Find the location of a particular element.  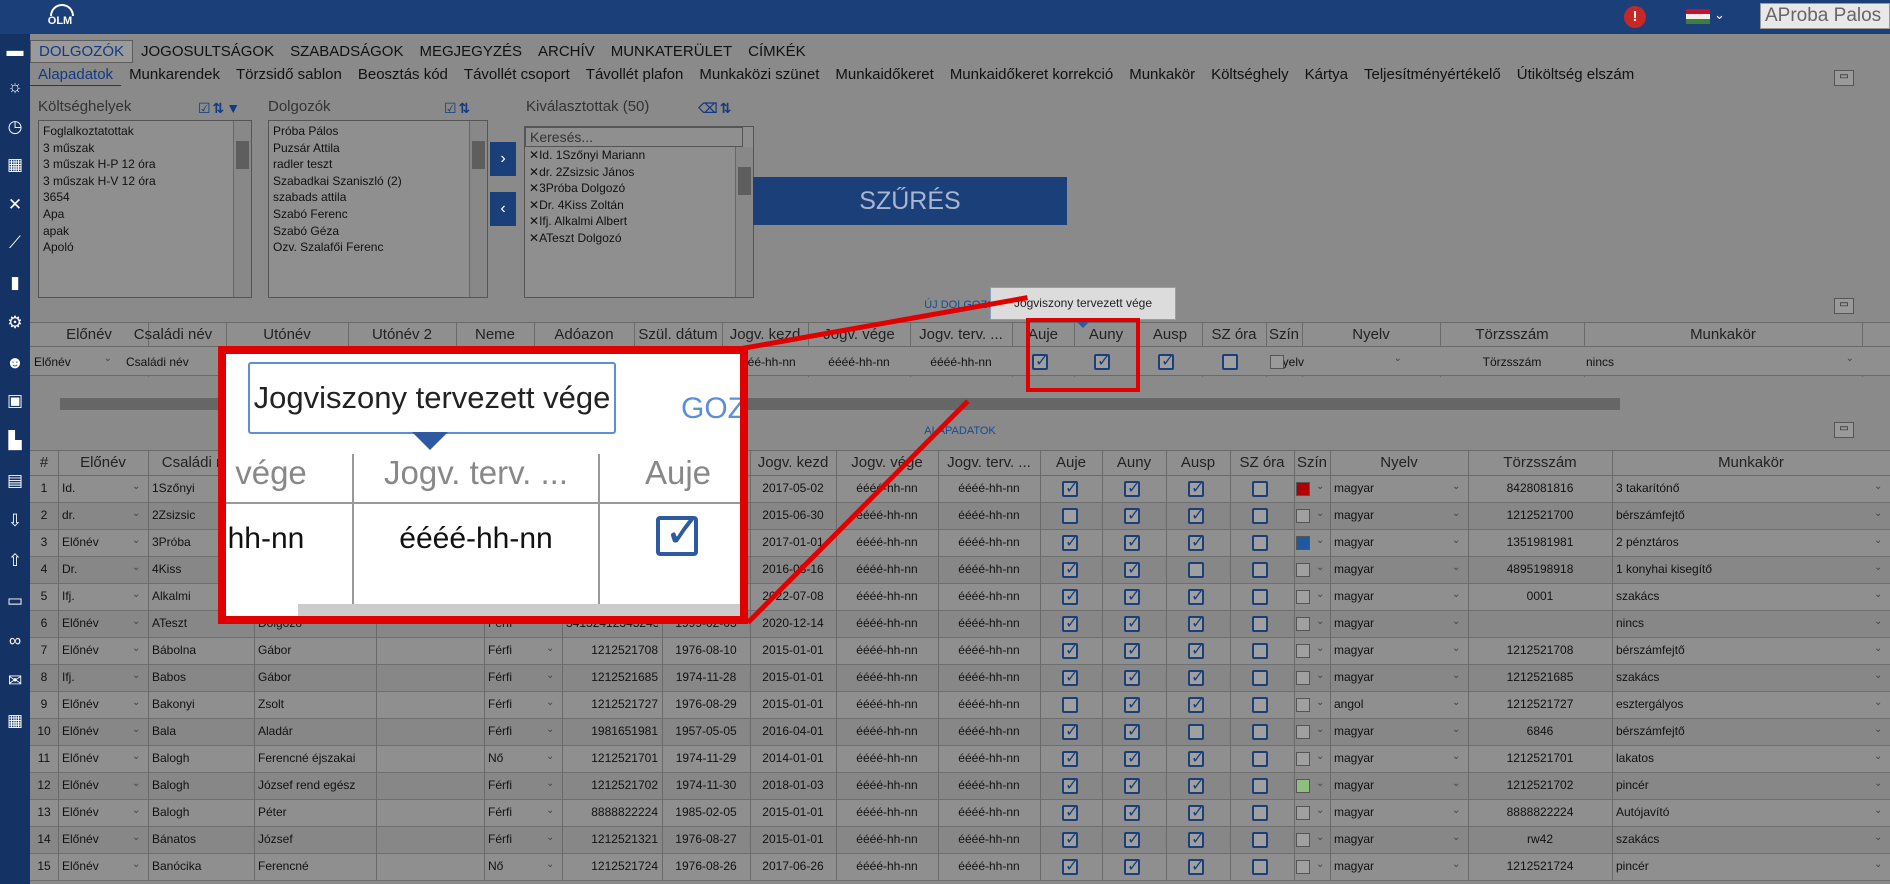

window-button-icon: ▭ is located at coordinates (1844, 306).